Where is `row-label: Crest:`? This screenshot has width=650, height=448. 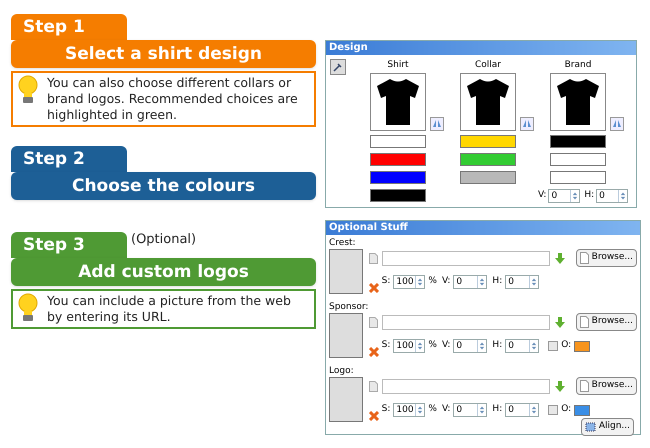
row-label: Crest: is located at coordinates (343, 243).